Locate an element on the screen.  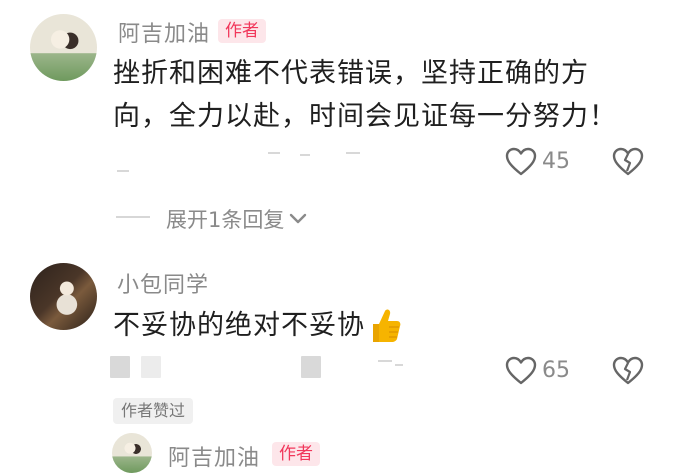
comment-username: 小包同学 is located at coordinates (163, 283).